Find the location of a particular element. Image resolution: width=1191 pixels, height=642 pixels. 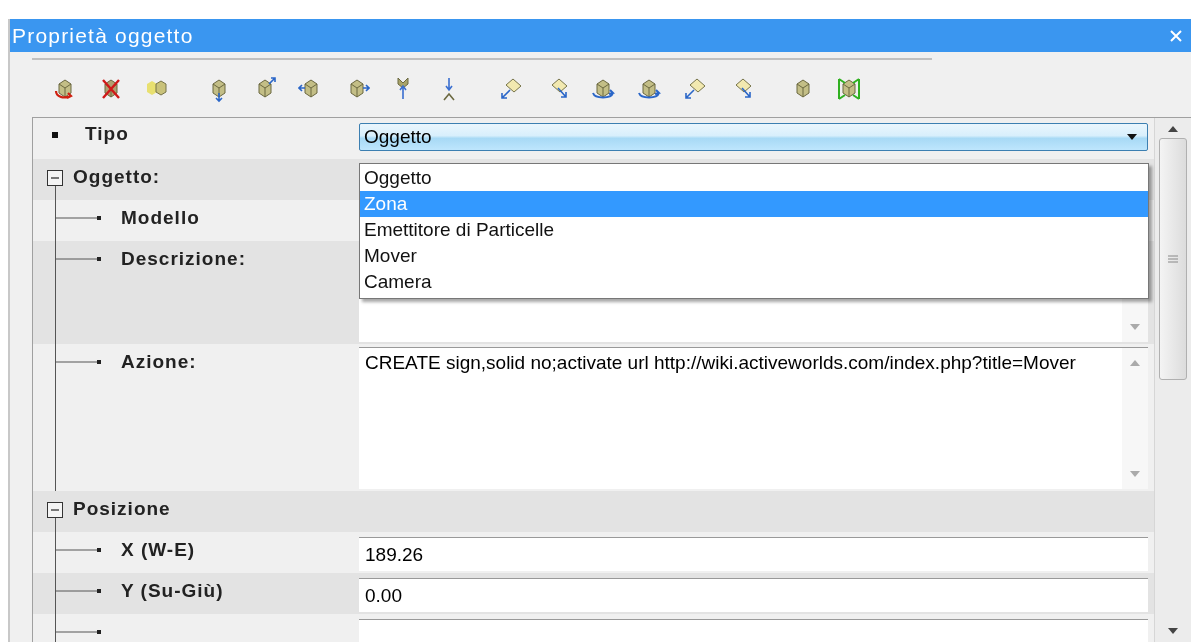

text-field: 189.26 is located at coordinates (753, 554).